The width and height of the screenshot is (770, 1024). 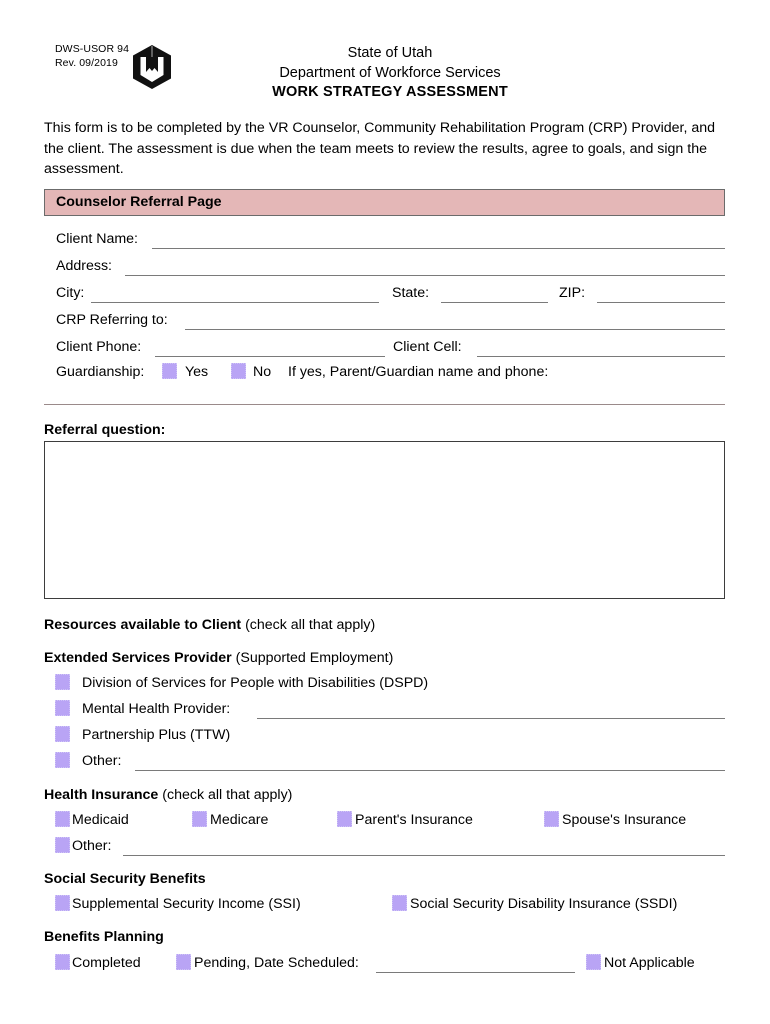 What do you see at coordinates (425, 275) in the screenshot?
I see `address-input` at bounding box center [425, 275].